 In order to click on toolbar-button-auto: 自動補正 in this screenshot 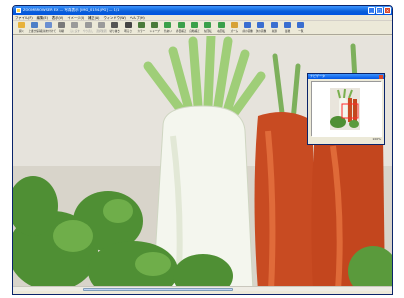, I will do `click(194, 28)`.